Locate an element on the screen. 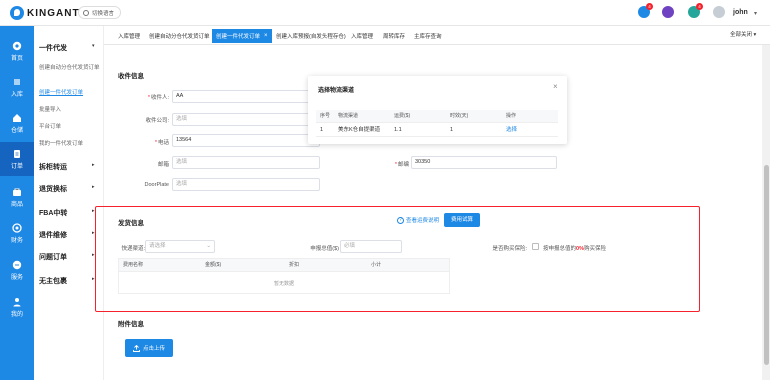 This screenshot has height=380, width=770. page-scrollbar is located at coordinates (766, 212).